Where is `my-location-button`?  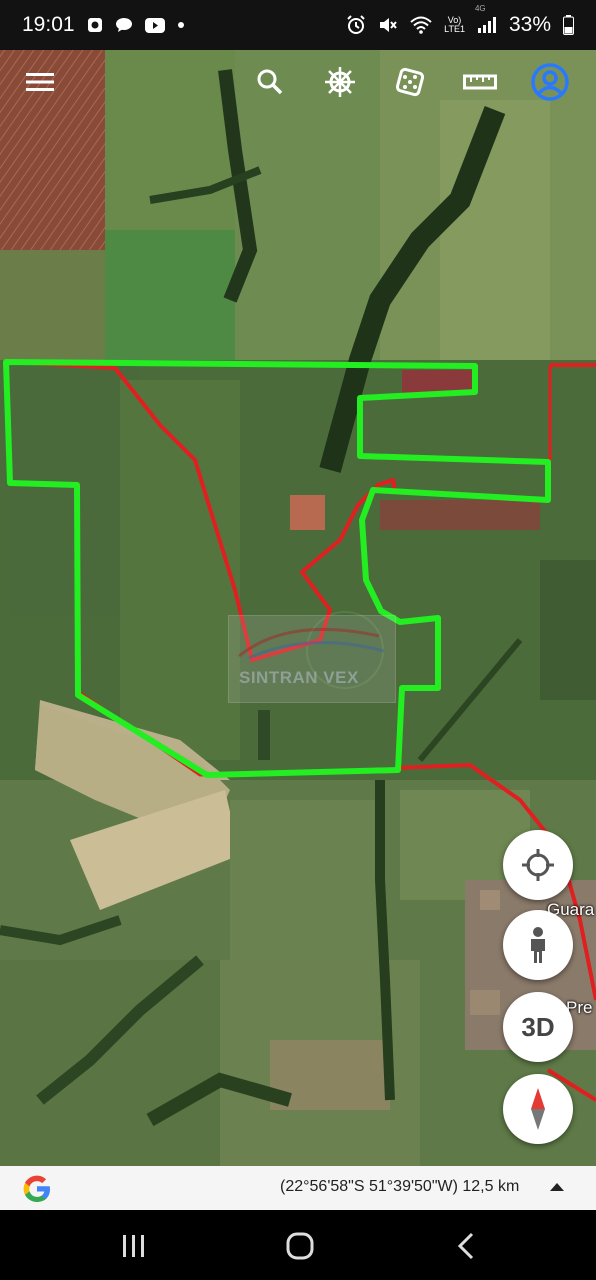 my-location-button is located at coordinates (538, 865).